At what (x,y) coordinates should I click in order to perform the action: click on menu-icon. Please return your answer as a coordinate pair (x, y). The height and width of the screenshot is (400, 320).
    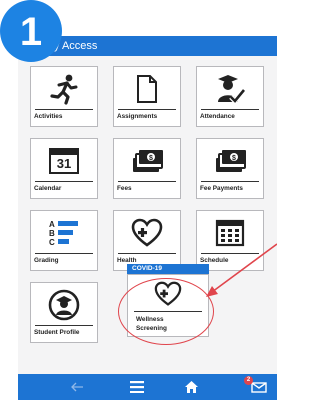
    Looking at the image, I should click on (137, 387).